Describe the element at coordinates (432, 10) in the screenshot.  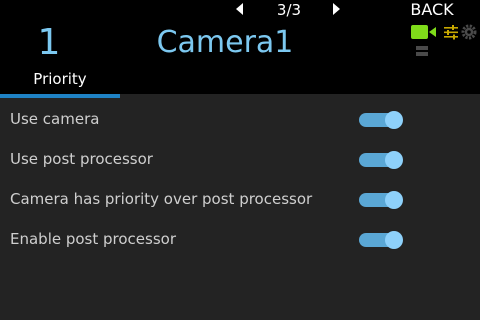
I see `back-button: BACK` at that location.